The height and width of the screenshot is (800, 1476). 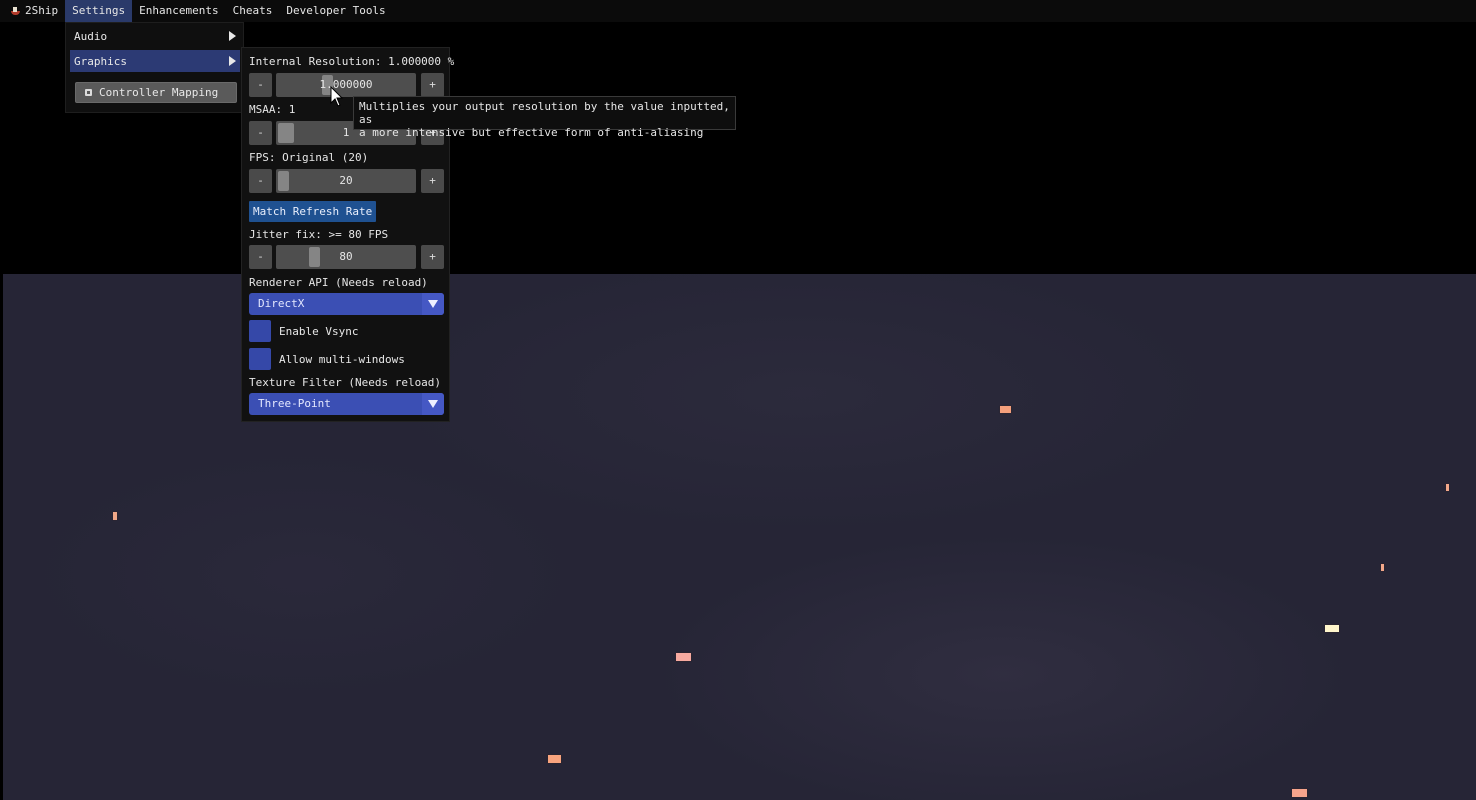 I want to click on enable-vsync-label: Enable Vsync, so click(x=319, y=331).